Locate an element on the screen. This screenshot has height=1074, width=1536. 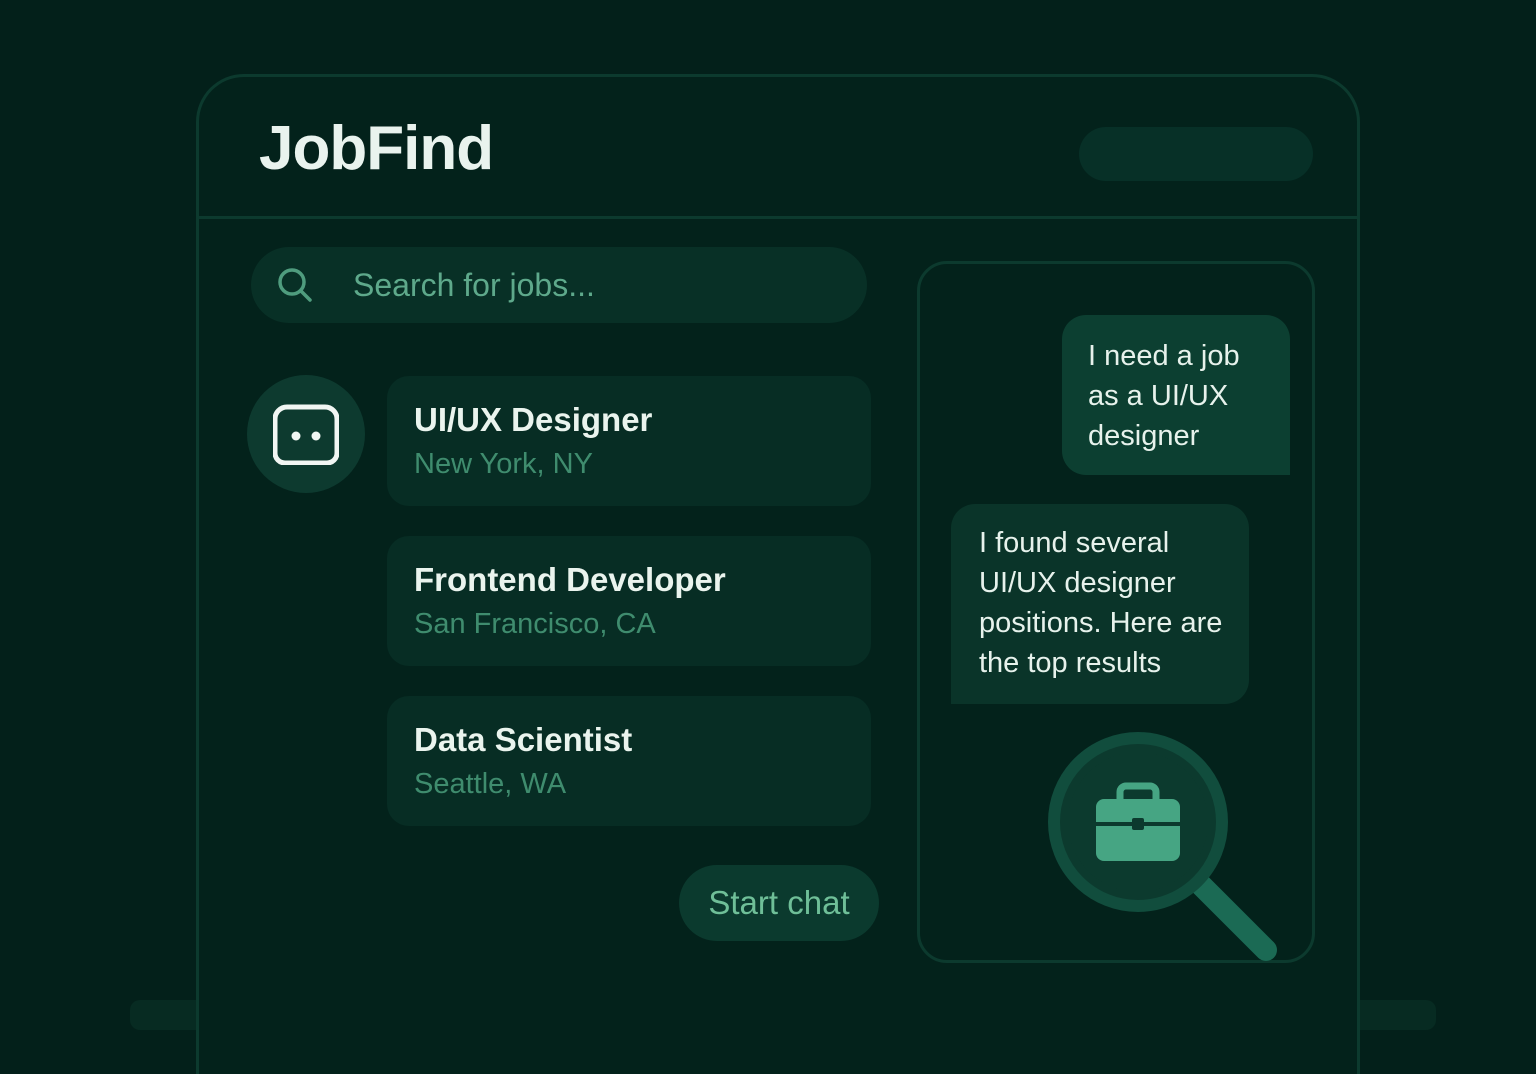
bot-avatar is located at coordinates (306, 434).